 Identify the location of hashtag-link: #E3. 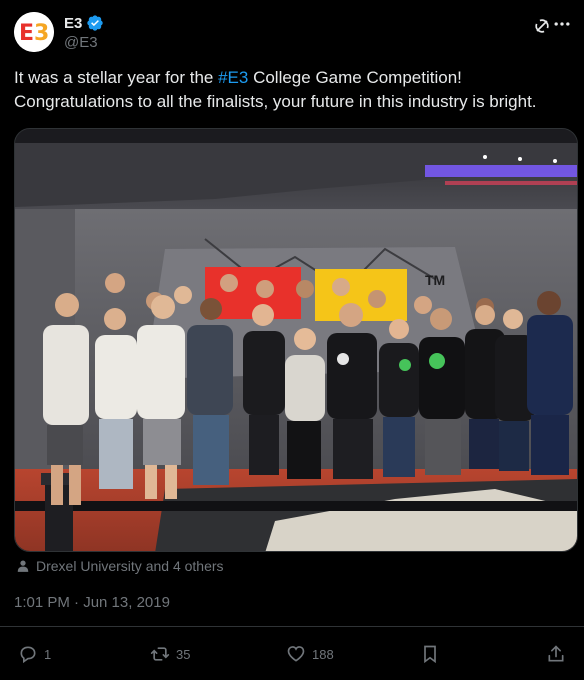
(233, 77).